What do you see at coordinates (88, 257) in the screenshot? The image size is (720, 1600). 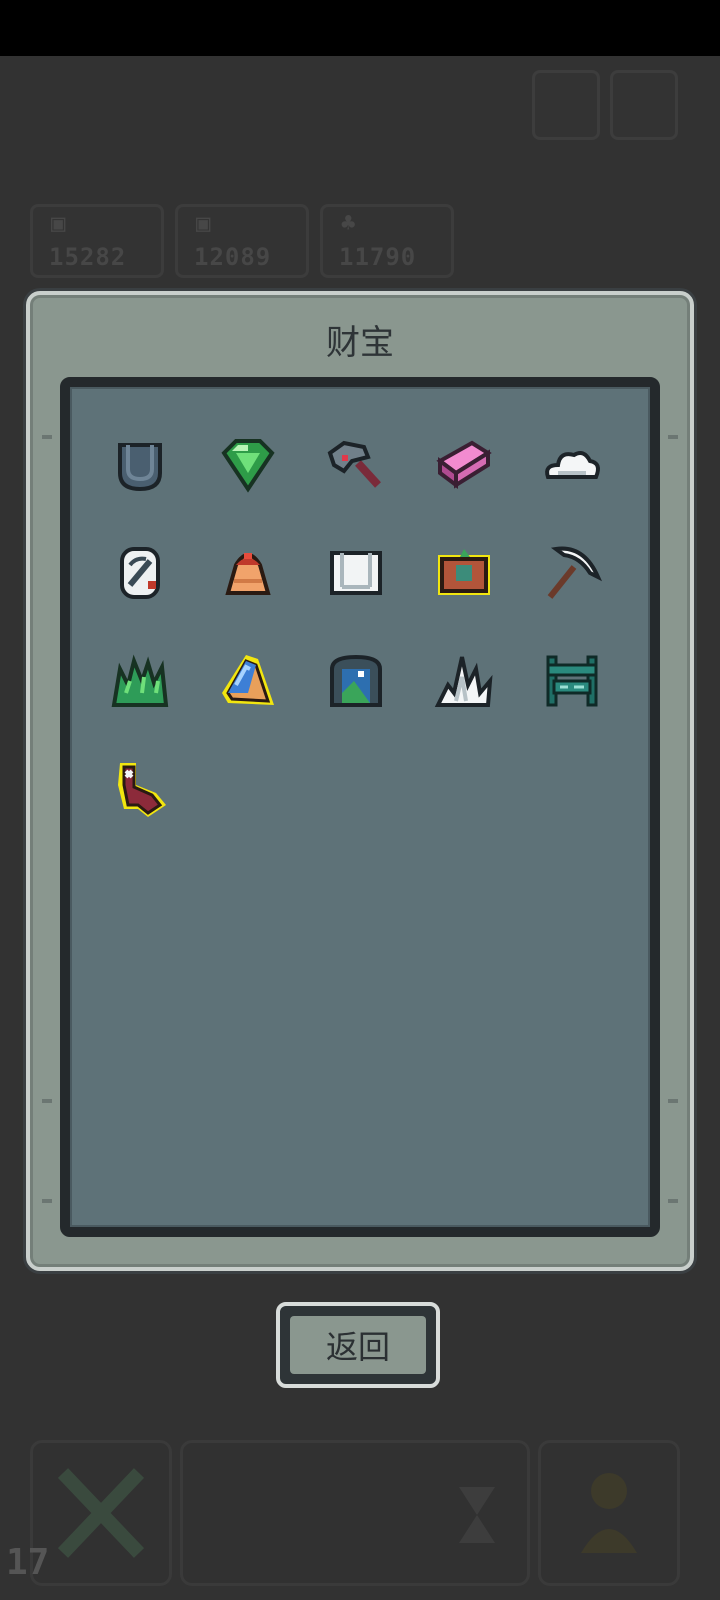 I see `resource-value: 15282` at bounding box center [88, 257].